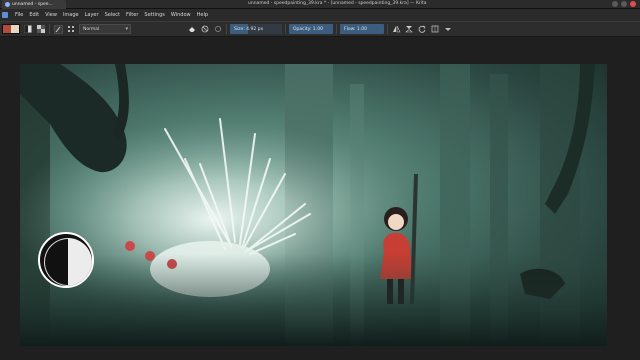  Describe the element at coordinates (112, 15) in the screenshot. I see `menu-select: Select` at that location.